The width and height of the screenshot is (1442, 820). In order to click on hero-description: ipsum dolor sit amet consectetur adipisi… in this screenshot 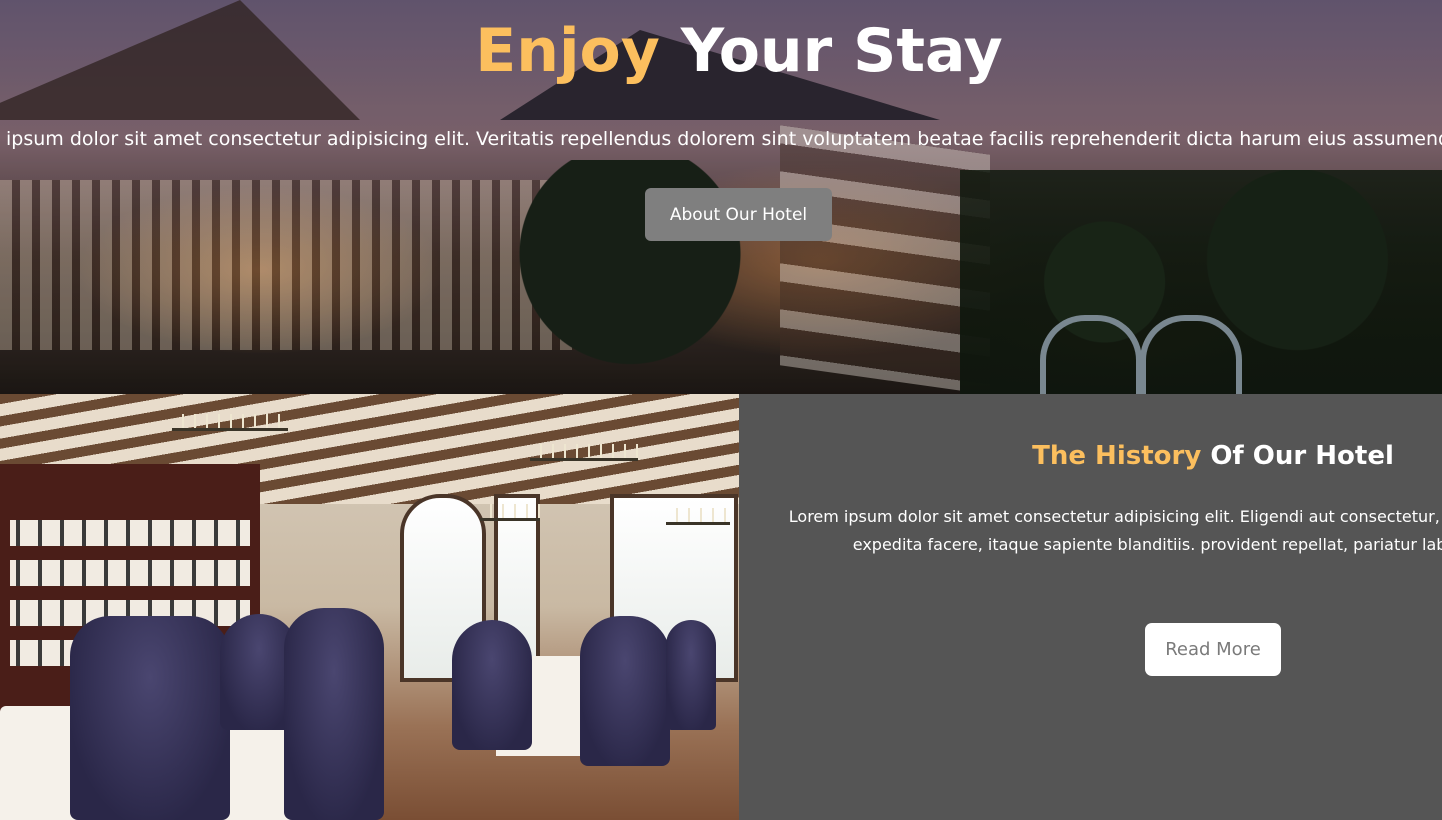, I will do `click(721, 139)`.